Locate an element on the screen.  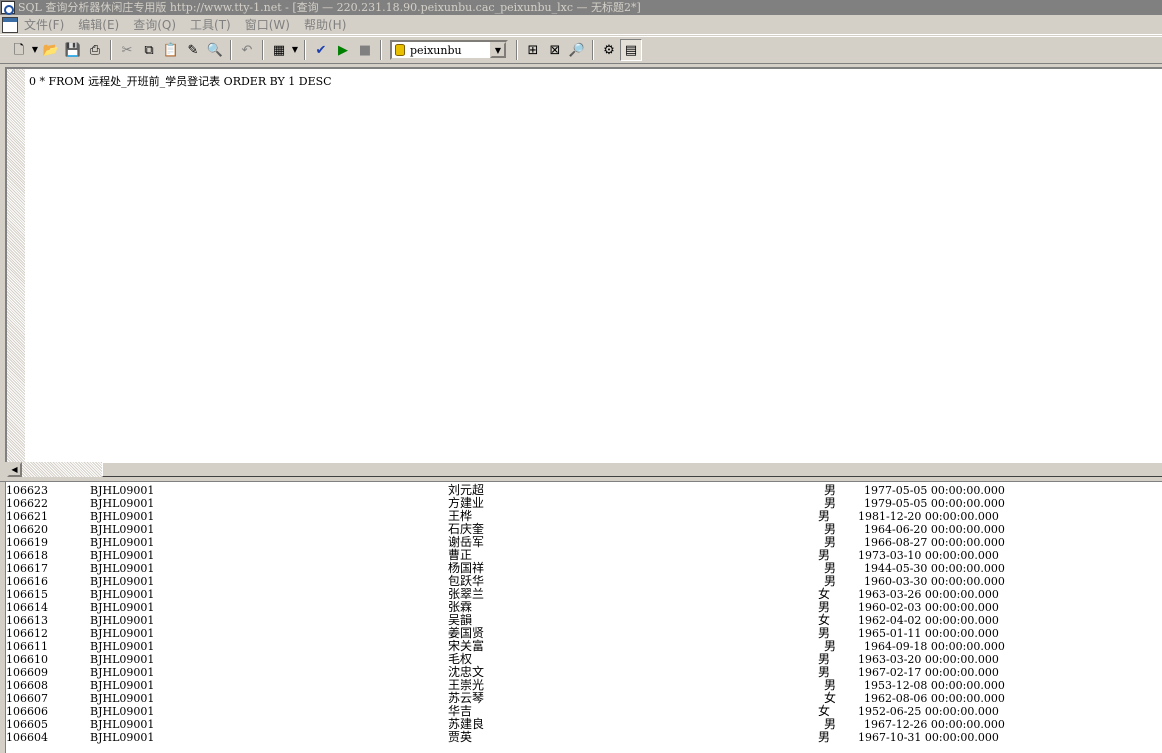
chevron-down-icon: ▼ is located at coordinates (498, 50).